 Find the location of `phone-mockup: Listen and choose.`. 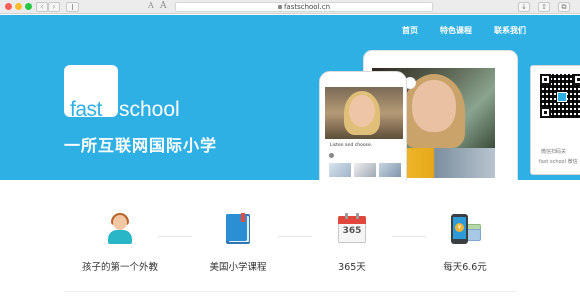

phone-mockup: Listen and choose. is located at coordinates (363, 125).